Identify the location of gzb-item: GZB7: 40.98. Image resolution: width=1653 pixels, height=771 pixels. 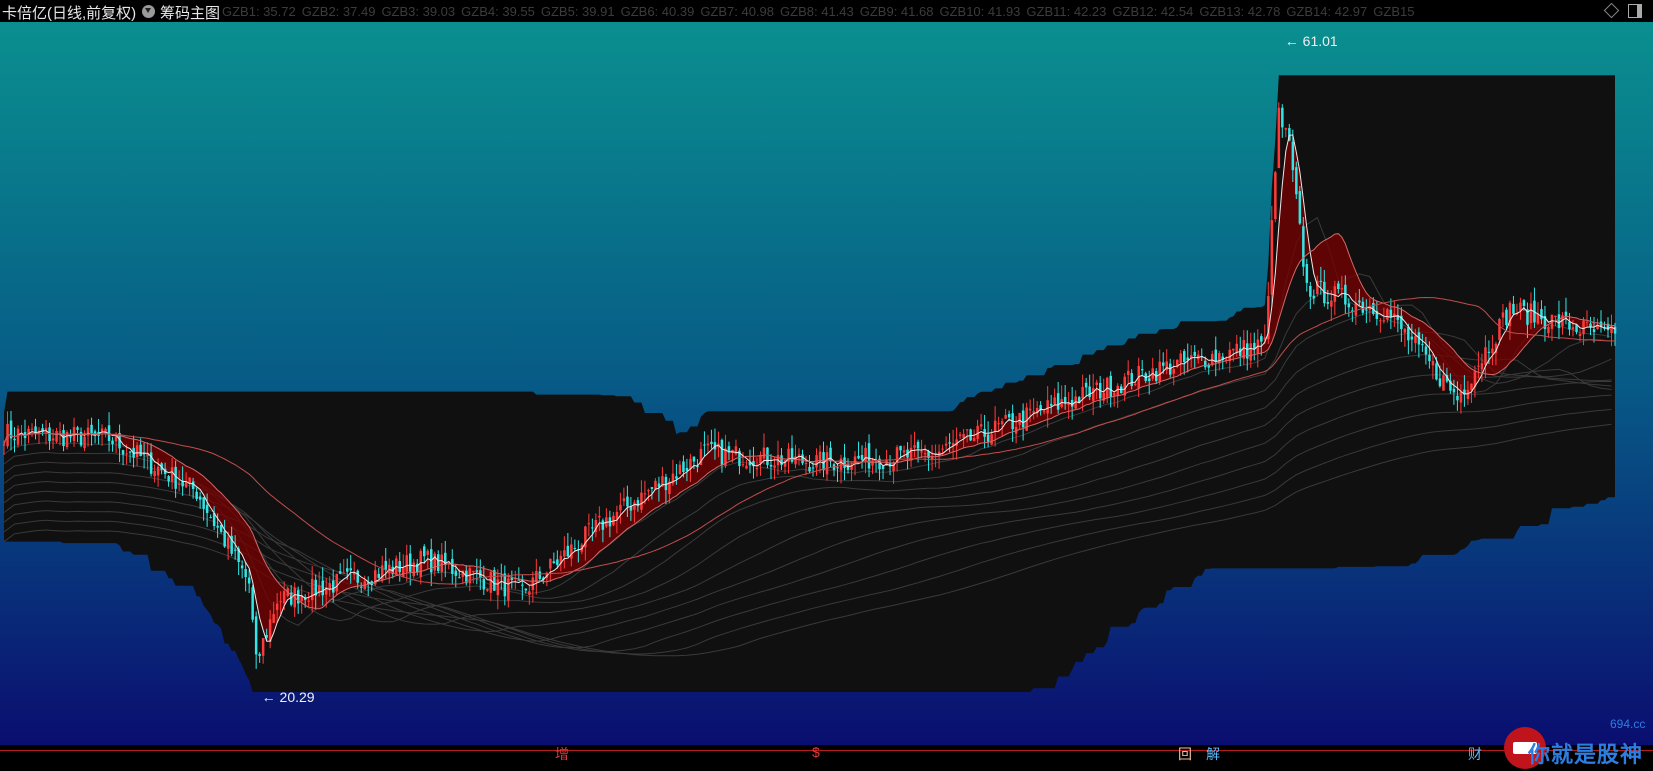
(737, 11).